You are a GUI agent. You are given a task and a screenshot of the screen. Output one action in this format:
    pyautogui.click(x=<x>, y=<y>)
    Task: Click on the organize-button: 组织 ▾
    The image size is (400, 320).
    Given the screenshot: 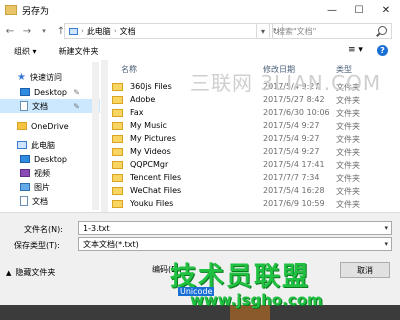 What is the action you would take?
    pyautogui.click(x=25, y=51)
    